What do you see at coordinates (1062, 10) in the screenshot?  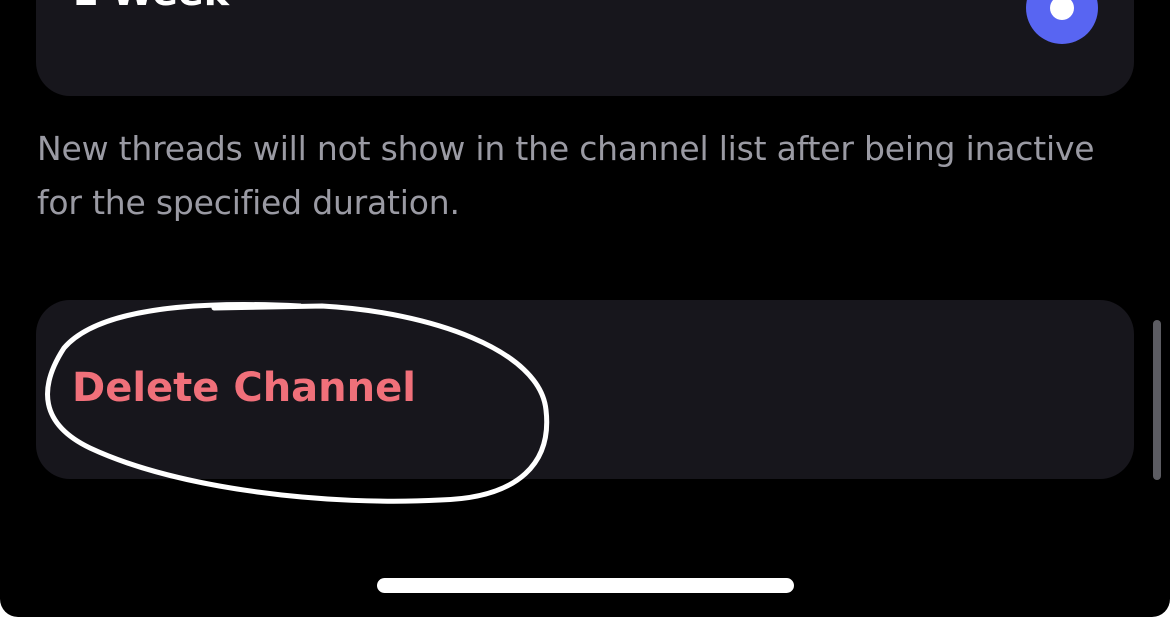 I see `radio-dot` at bounding box center [1062, 10].